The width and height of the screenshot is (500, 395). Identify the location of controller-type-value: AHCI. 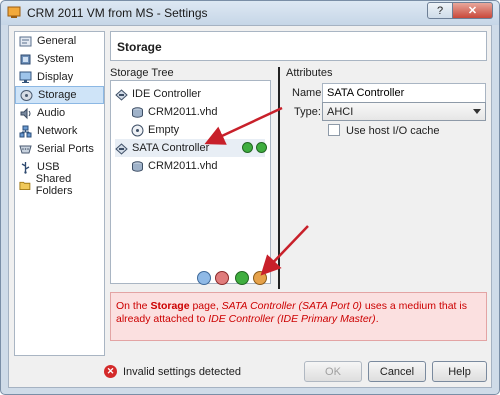
(340, 112).